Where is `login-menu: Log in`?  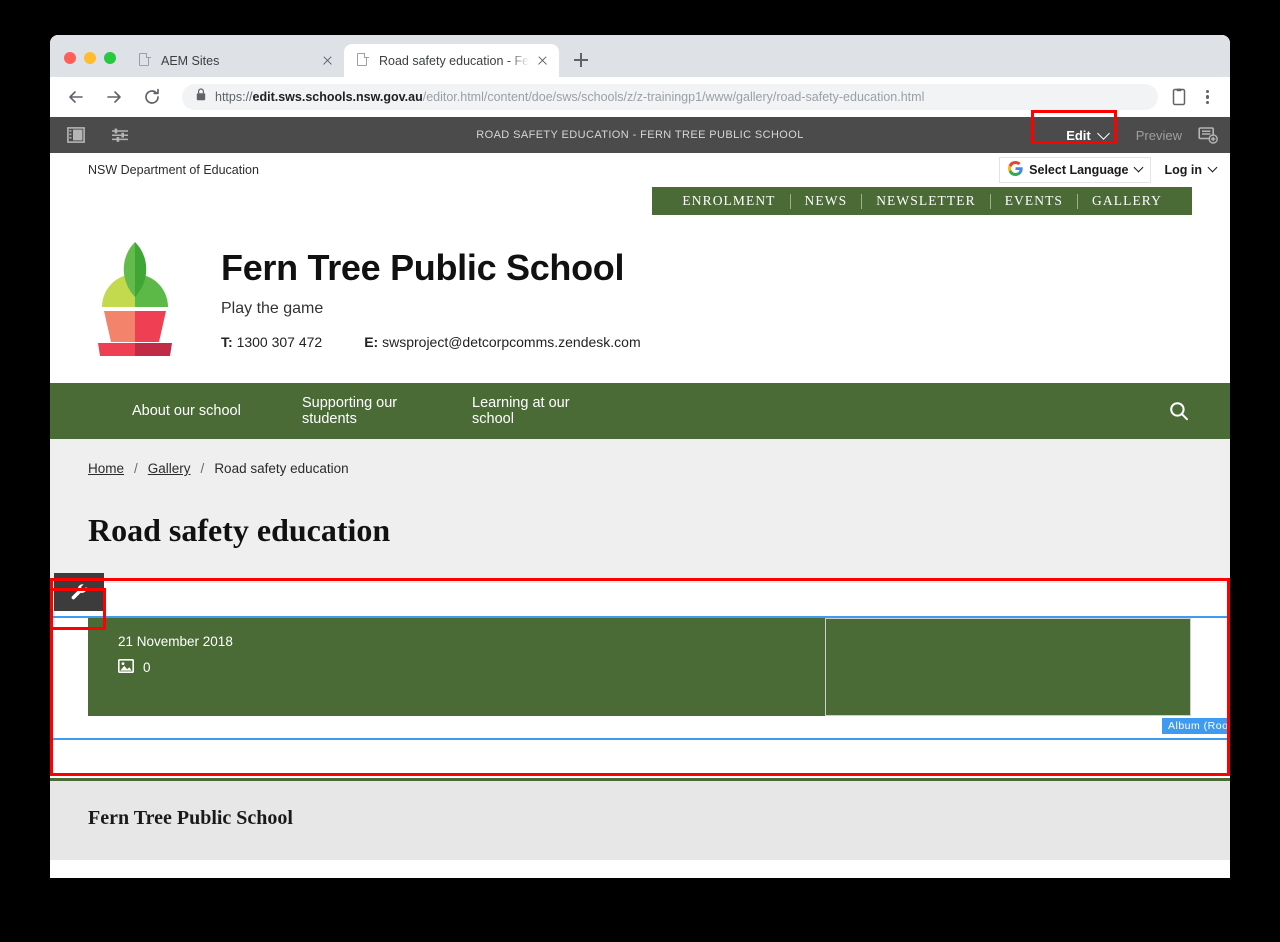 login-menu: Log in is located at coordinates (1191, 169).